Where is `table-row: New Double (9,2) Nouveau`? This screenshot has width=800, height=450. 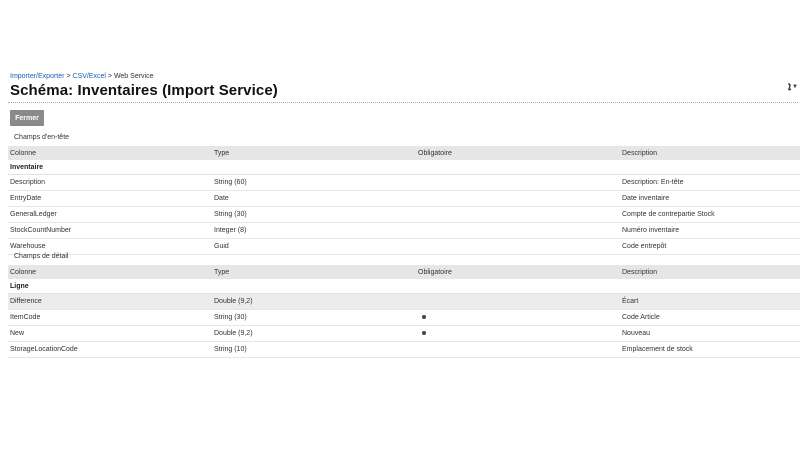
table-row: New Double (9,2) Nouveau is located at coordinates (404, 333).